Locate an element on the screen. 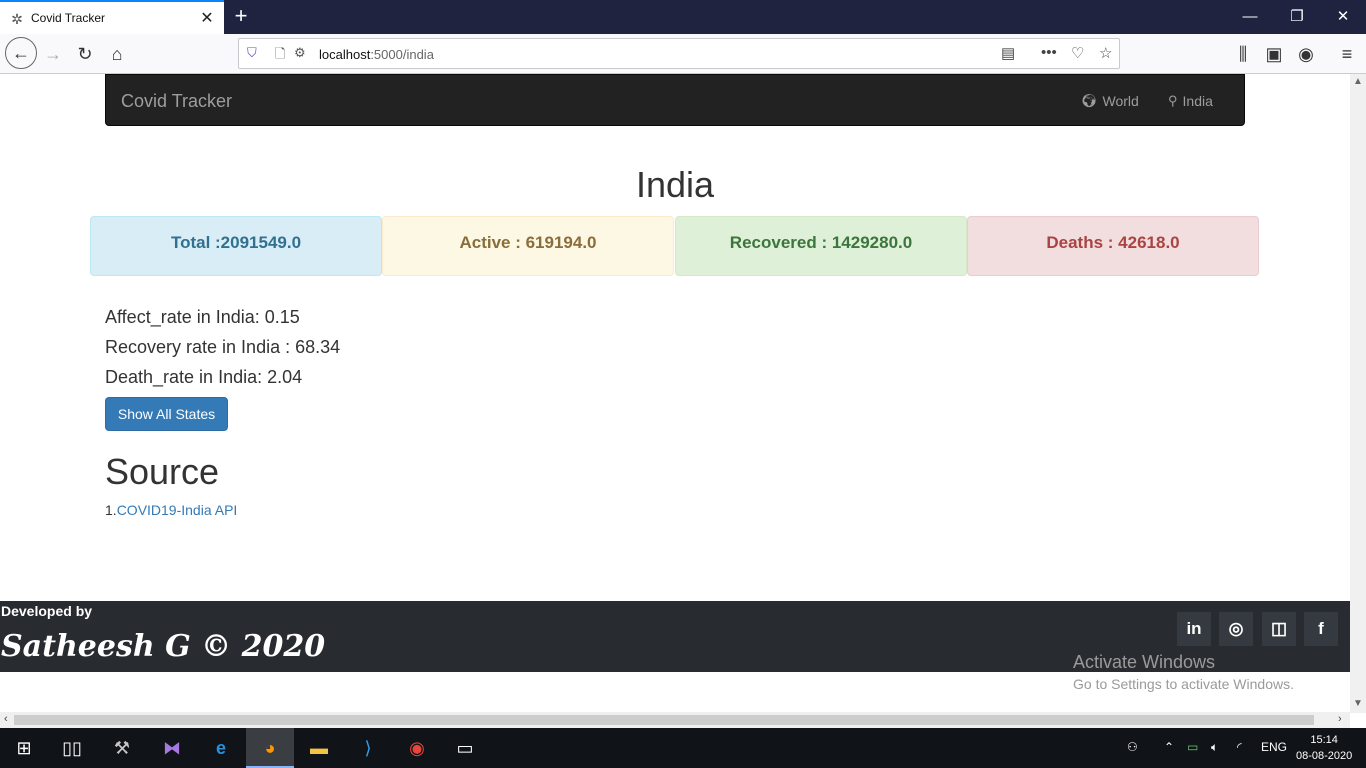 This screenshot has width=1366, height=768. nav-link-india: ⚲ India is located at coordinates (1190, 101).